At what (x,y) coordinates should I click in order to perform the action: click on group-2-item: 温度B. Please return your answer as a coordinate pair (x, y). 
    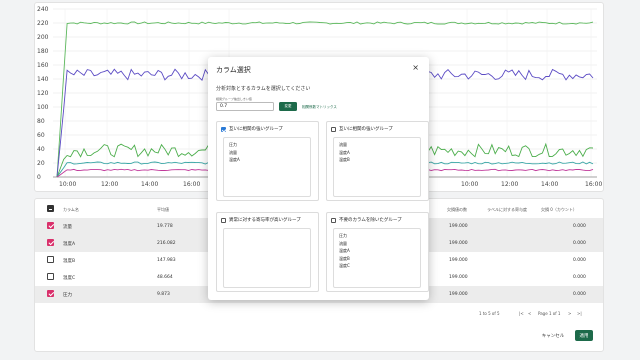
    Looking at the image, I should click on (344, 159).